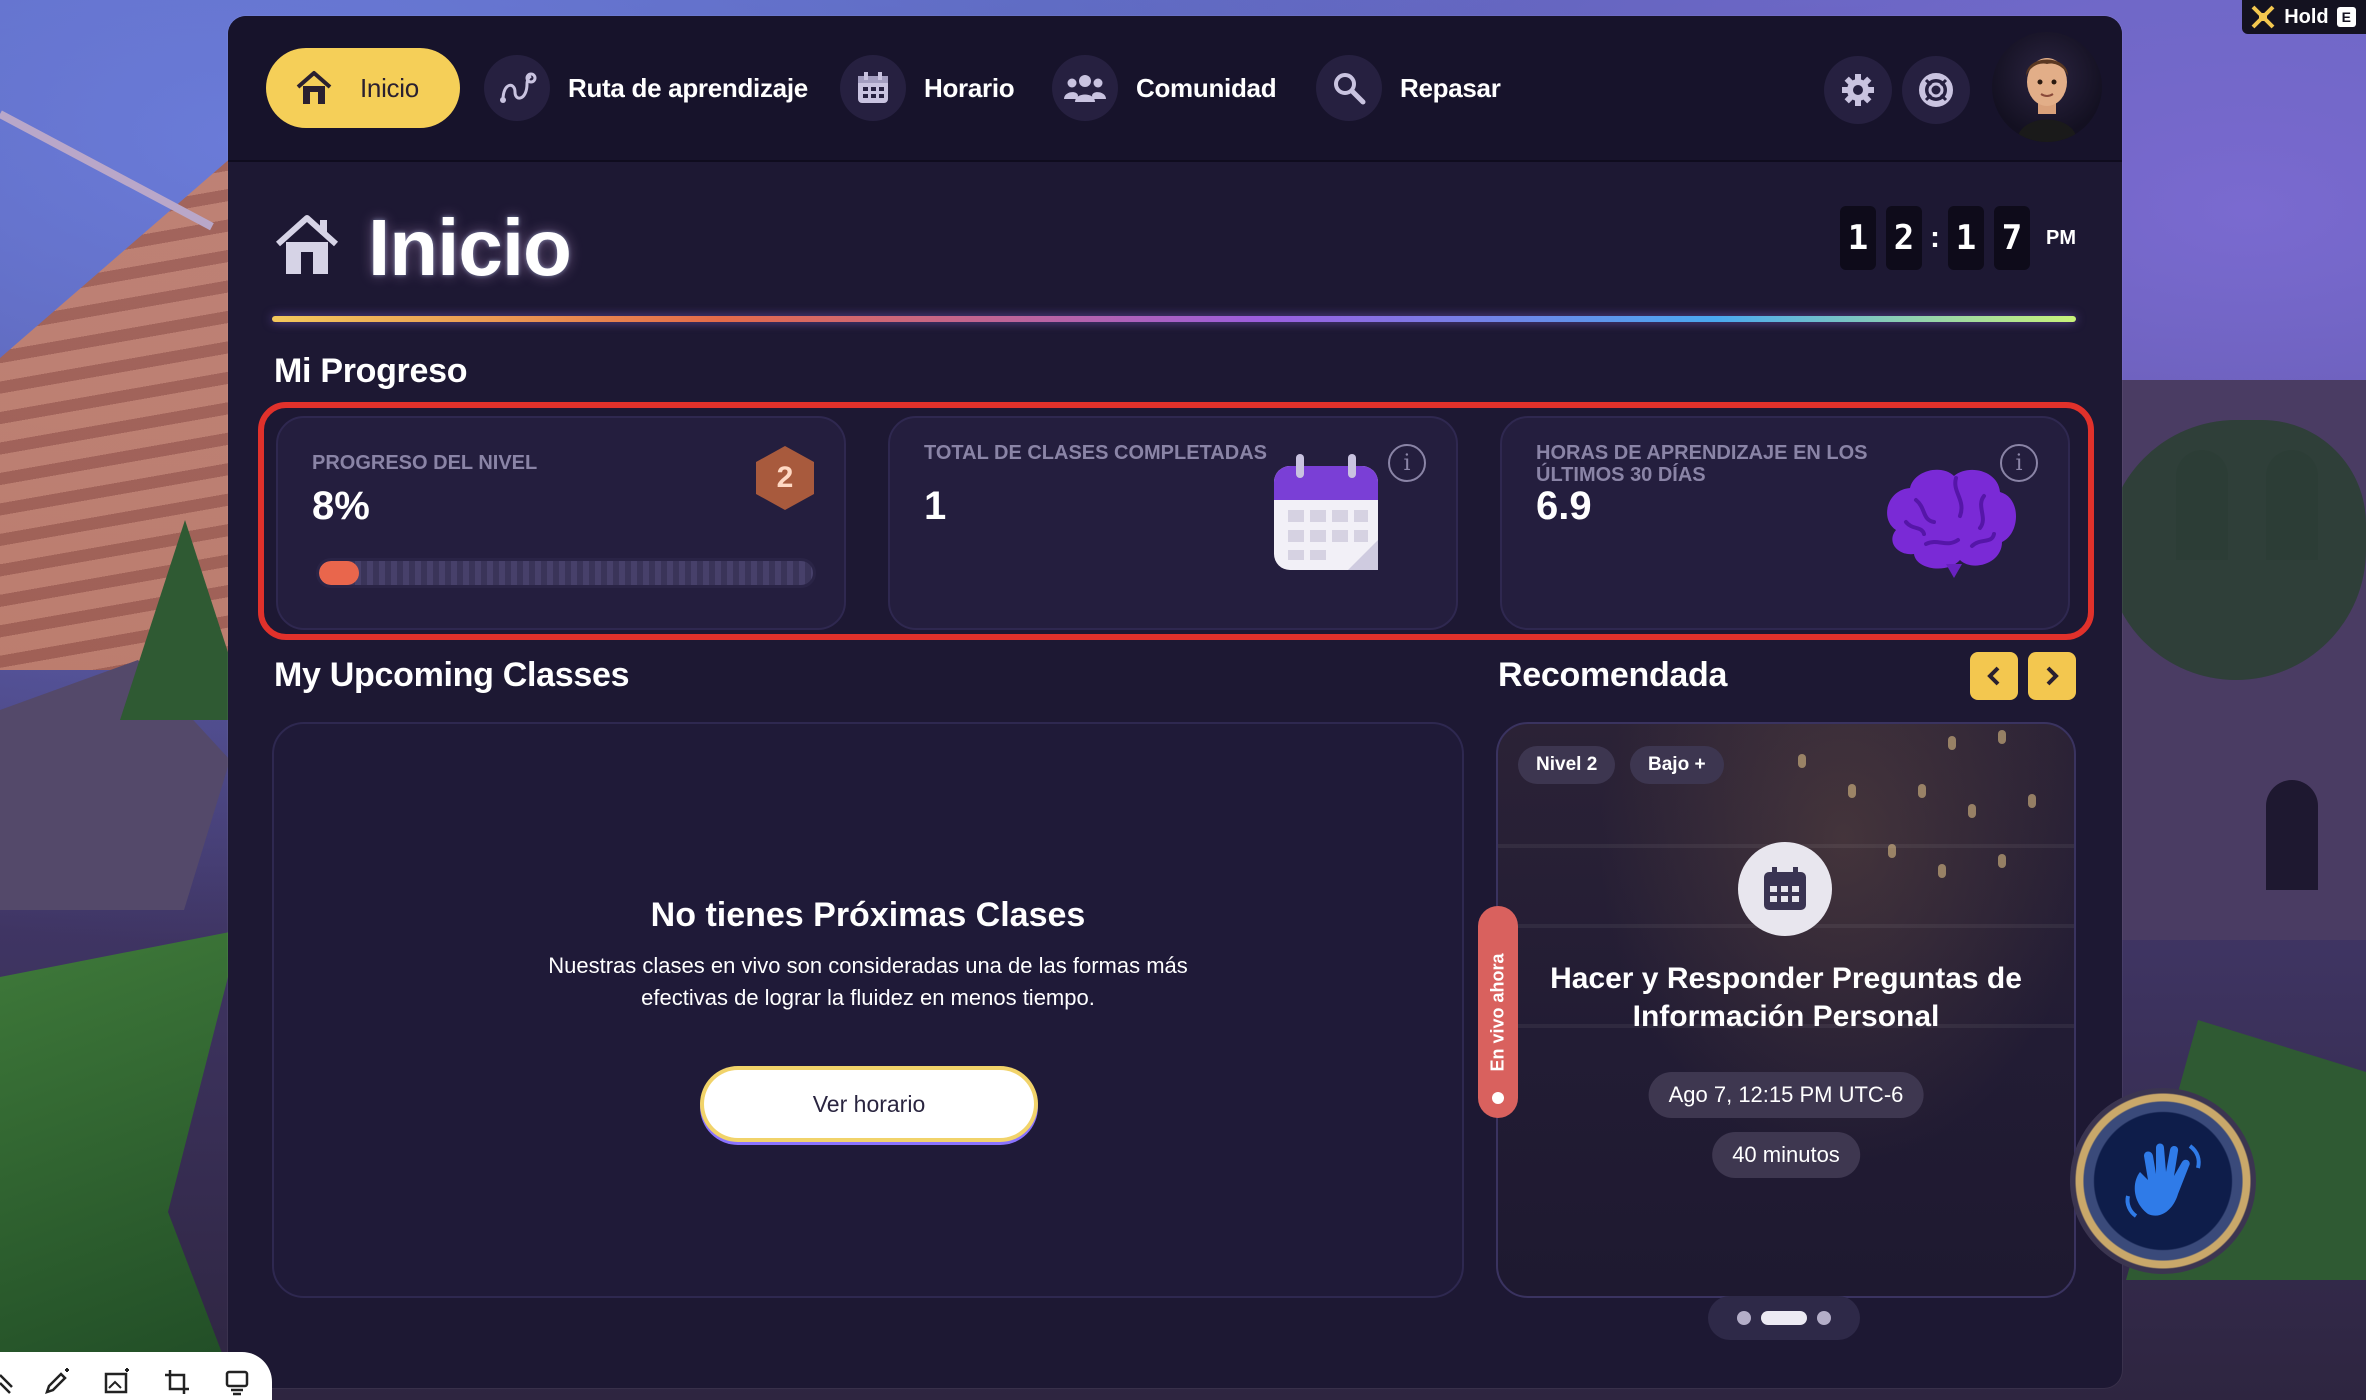 The width and height of the screenshot is (2366, 1400). What do you see at coordinates (2292, 835) in the screenshot?
I see `arch` at bounding box center [2292, 835].